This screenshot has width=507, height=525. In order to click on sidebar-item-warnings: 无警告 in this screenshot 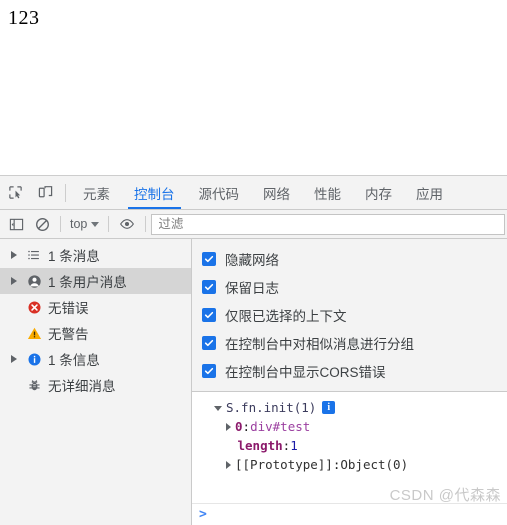, I will do `click(95, 333)`.